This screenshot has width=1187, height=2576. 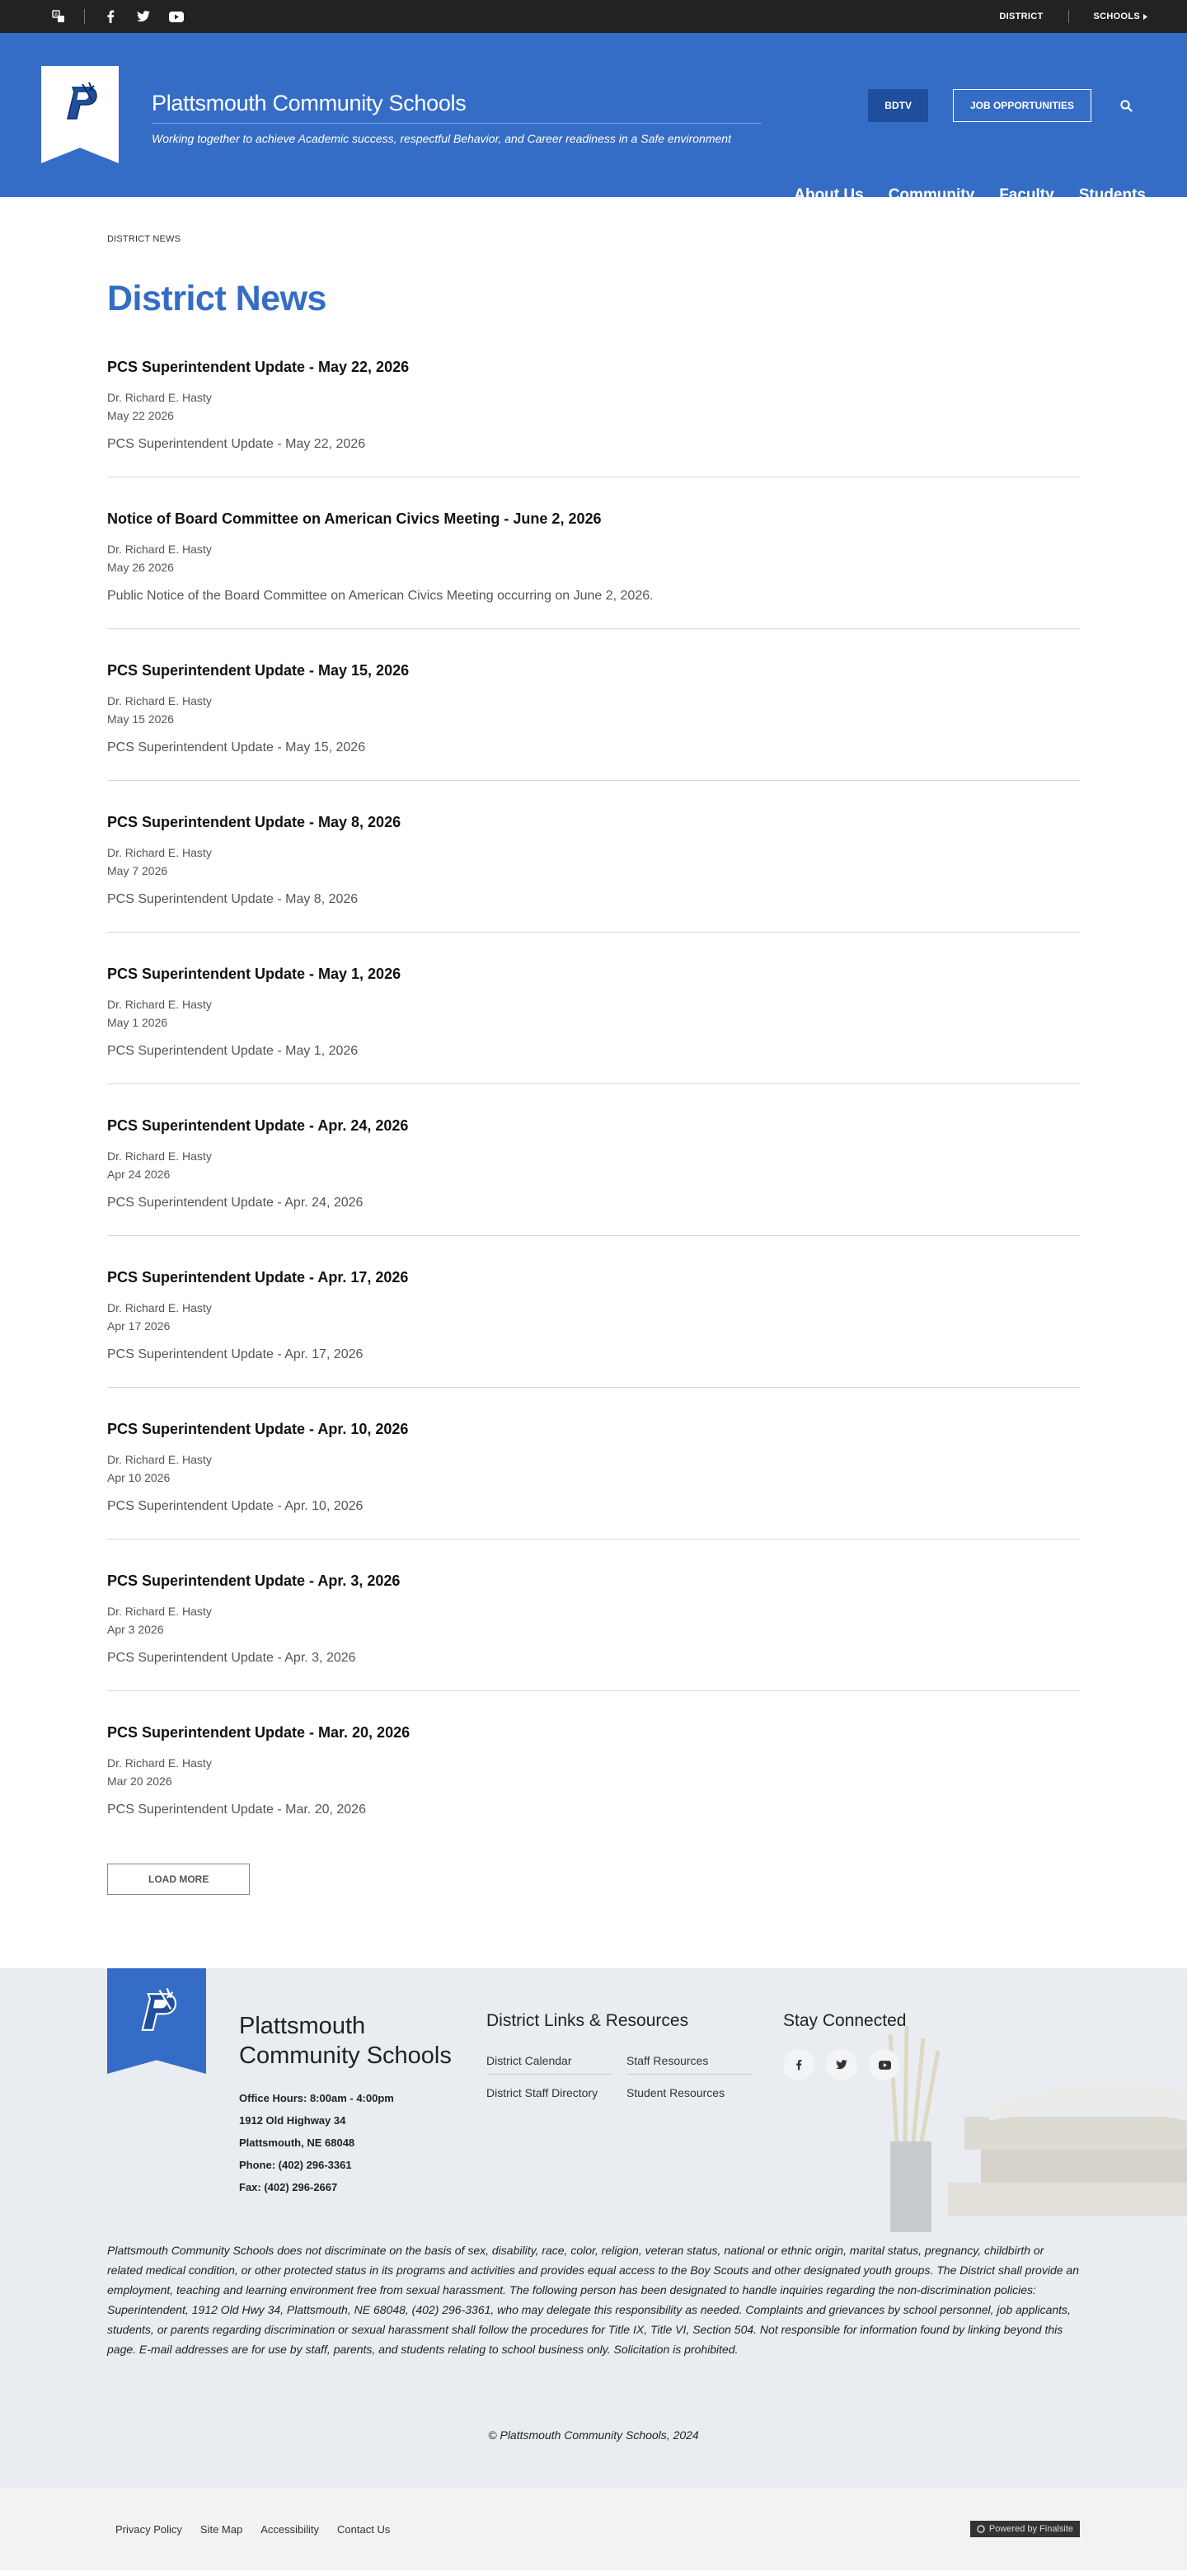 I want to click on nav-item-about-us: About Us, so click(x=828, y=195).